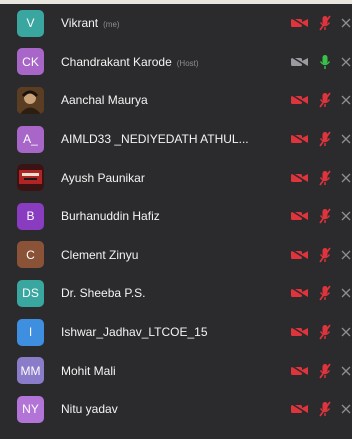  What do you see at coordinates (176, 177) in the screenshot?
I see `participant-row: Ayush Paunikar` at bounding box center [176, 177].